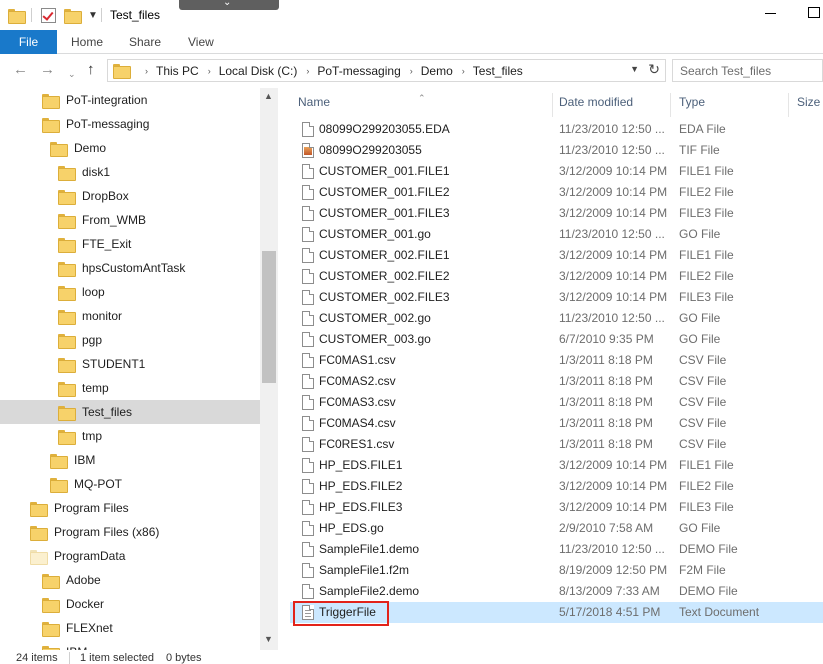 The image size is (823, 664). What do you see at coordinates (268, 639) in the screenshot?
I see `scroll-down-arrow-icon: ▼` at bounding box center [268, 639].